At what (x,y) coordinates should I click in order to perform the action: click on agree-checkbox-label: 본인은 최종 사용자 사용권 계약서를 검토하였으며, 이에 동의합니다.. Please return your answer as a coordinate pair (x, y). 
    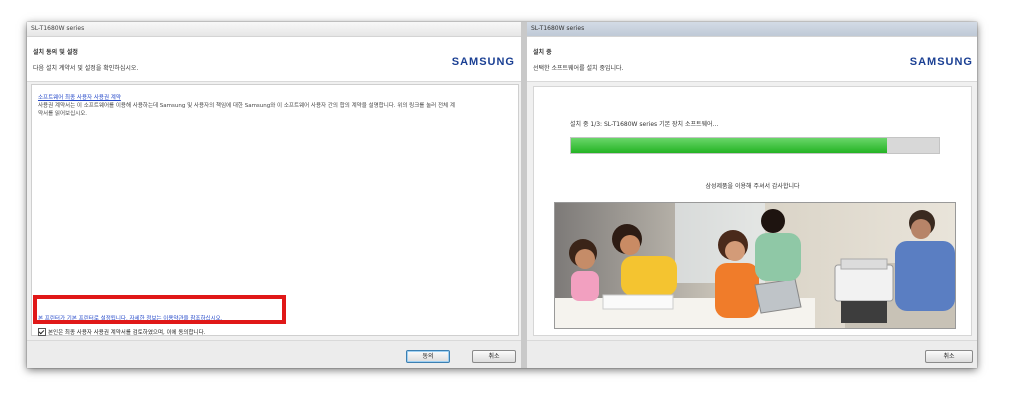
    Looking at the image, I should click on (126, 332).